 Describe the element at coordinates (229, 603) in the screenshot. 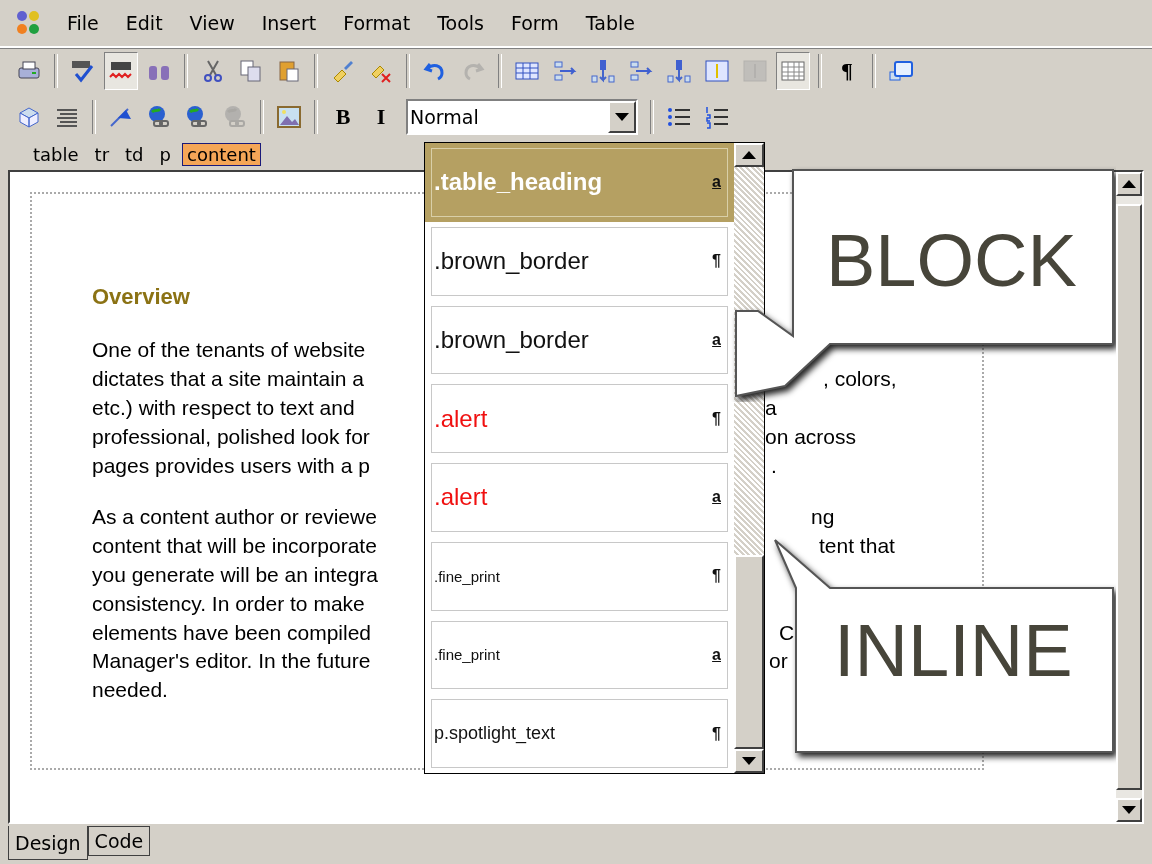

I see `paragraph-line: consistency. In order to make` at that location.